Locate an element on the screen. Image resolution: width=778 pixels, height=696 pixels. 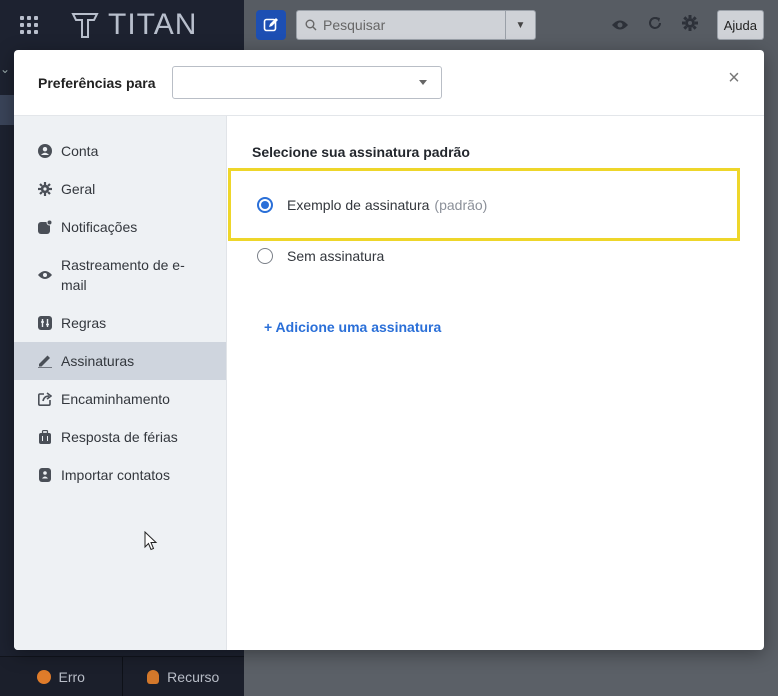
feature-request-button: Recurso is located at coordinates (183, 676).